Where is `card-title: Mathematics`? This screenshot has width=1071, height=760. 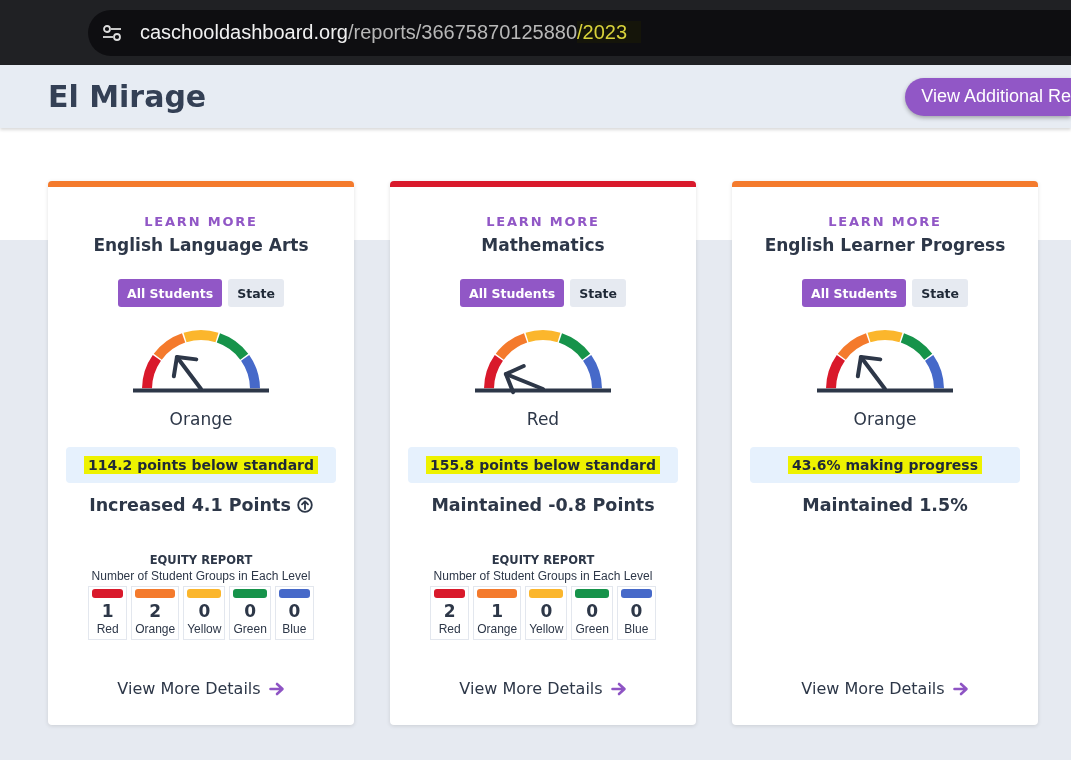 card-title: Mathematics is located at coordinates (543, 245).